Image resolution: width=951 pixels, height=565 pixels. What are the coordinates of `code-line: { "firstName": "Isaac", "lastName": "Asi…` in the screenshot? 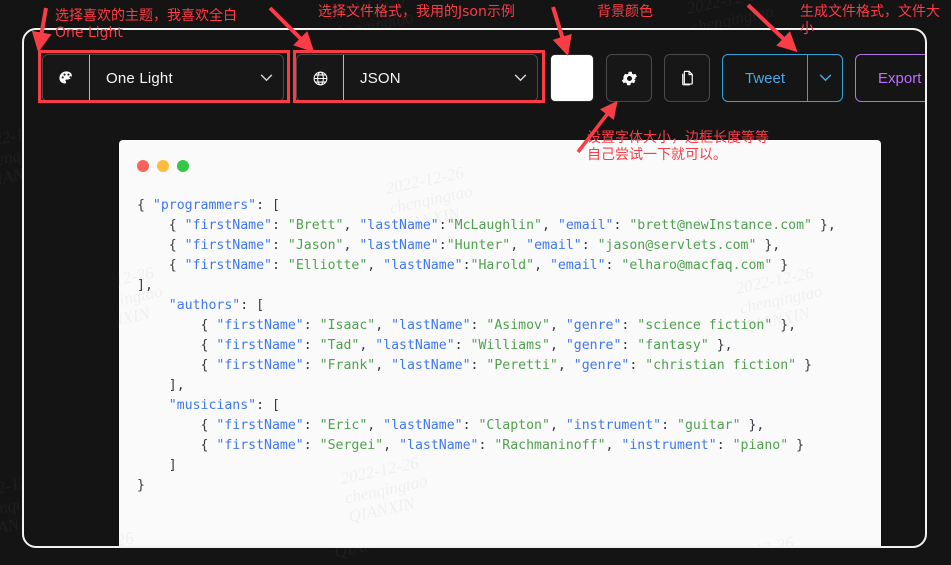 It's located at (467, 325).